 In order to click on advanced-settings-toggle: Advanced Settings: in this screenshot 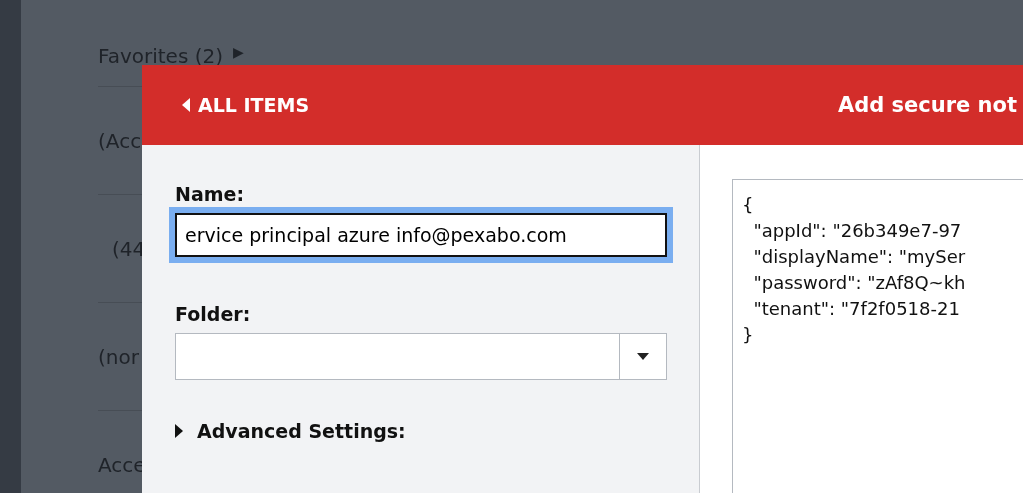, I will do `click(437, 431)`.